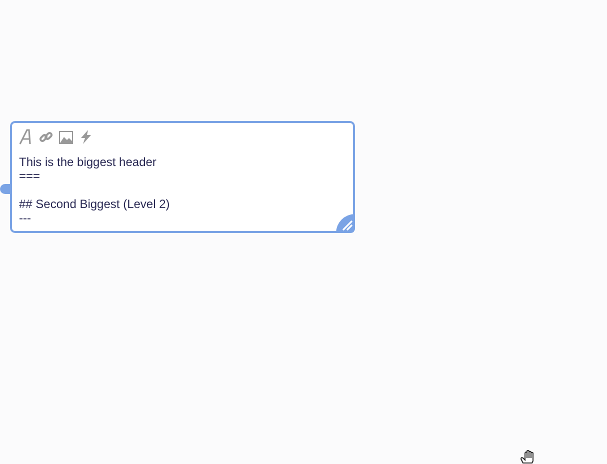 The width and height of the screenshot is (607, 464). Describe the element at coordinates (5, 189) in the screenshot. I see `connector-handle` at that location.